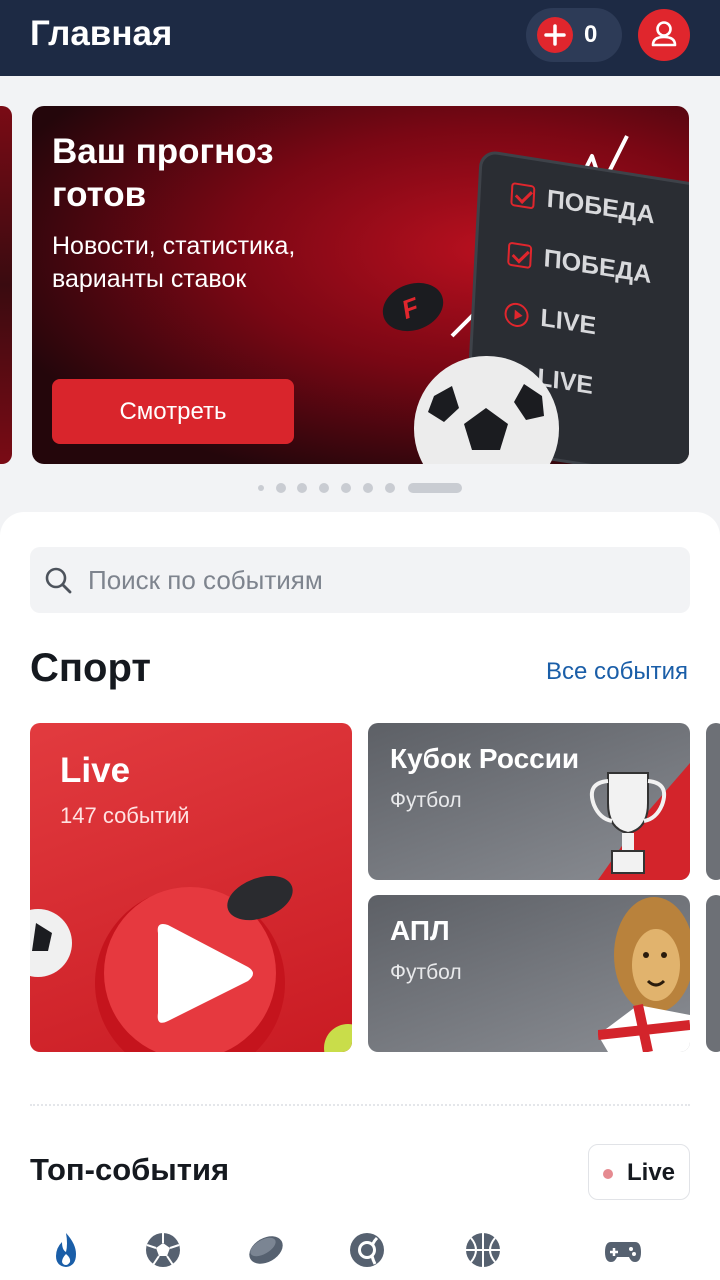 This screenshot has width=720, height=1280. Describe the element at coordinates (435, 488) in the screenshot. I see `pager-dot-active` at that location.